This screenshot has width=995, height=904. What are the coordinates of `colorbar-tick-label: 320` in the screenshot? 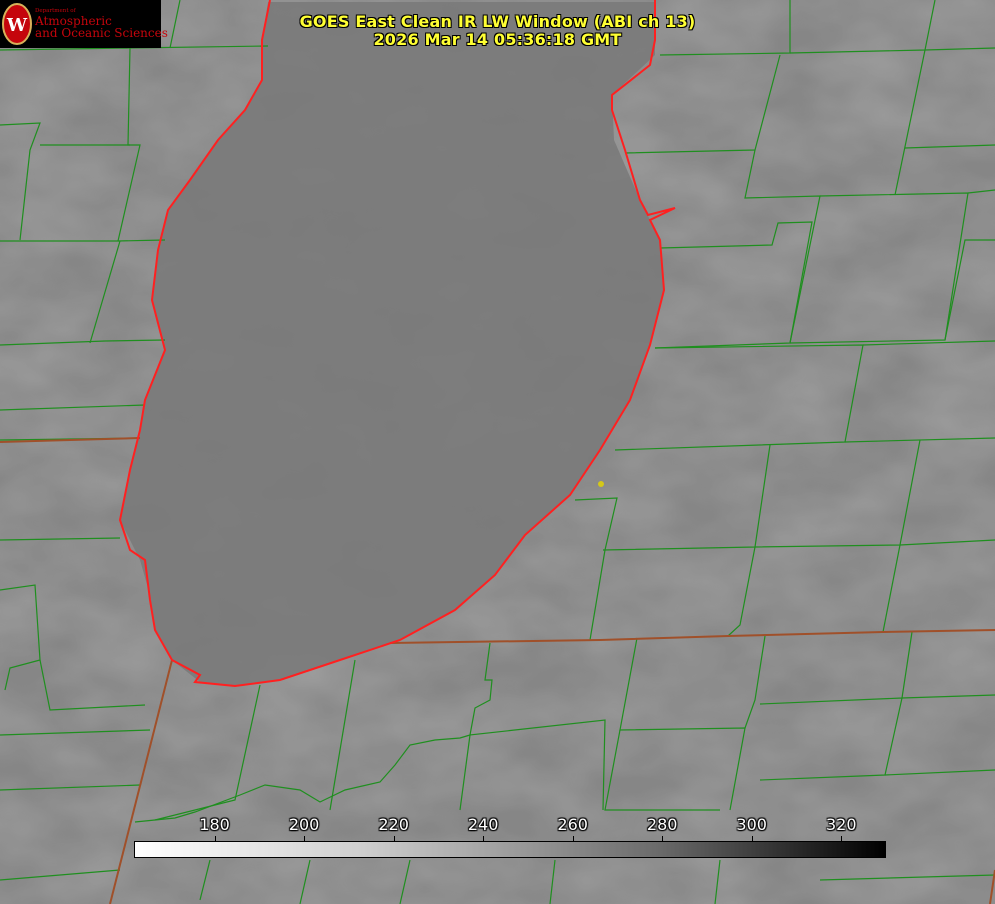 It's located at (841, 824).